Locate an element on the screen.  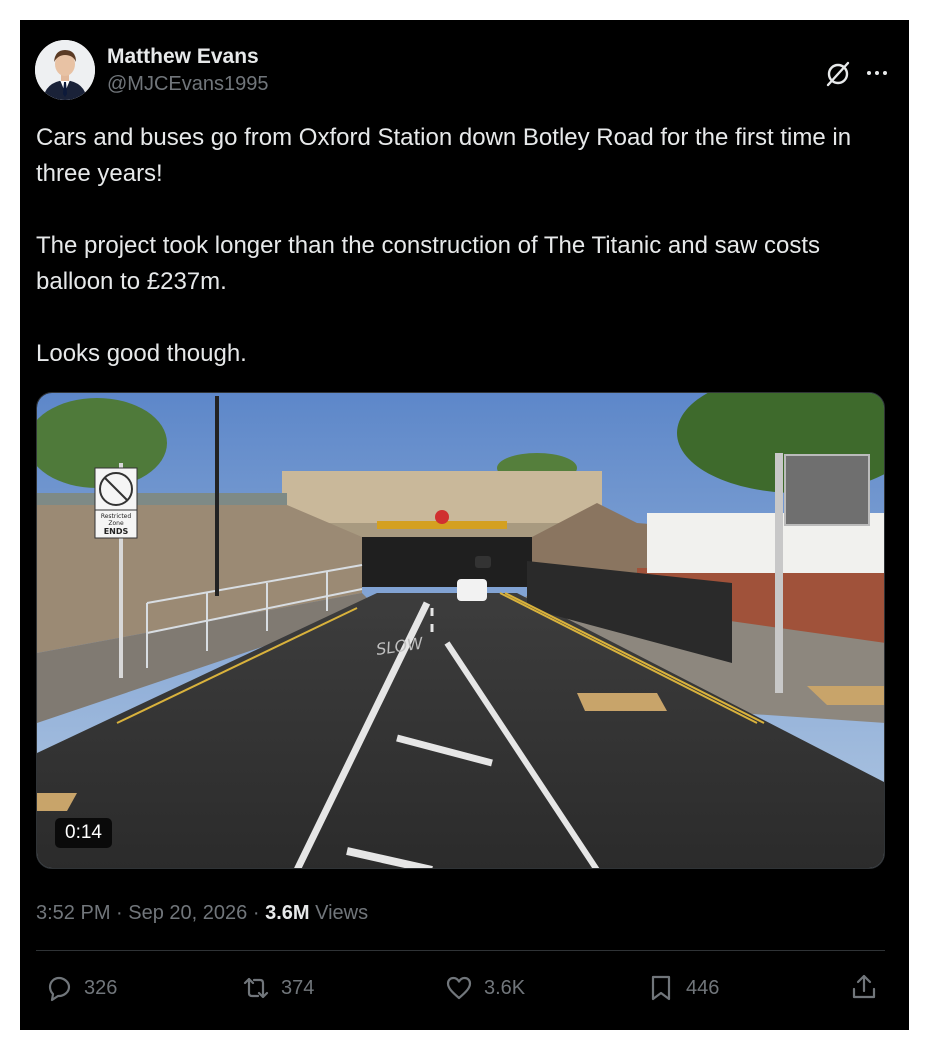
reply-count: 326 is located at coordinates (101, 987).